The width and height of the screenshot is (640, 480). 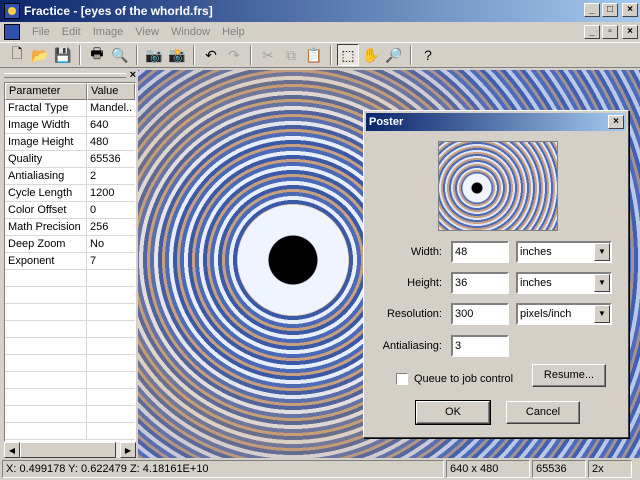 I want to click on new-icon: 🗋, so click(x=17, y=55).